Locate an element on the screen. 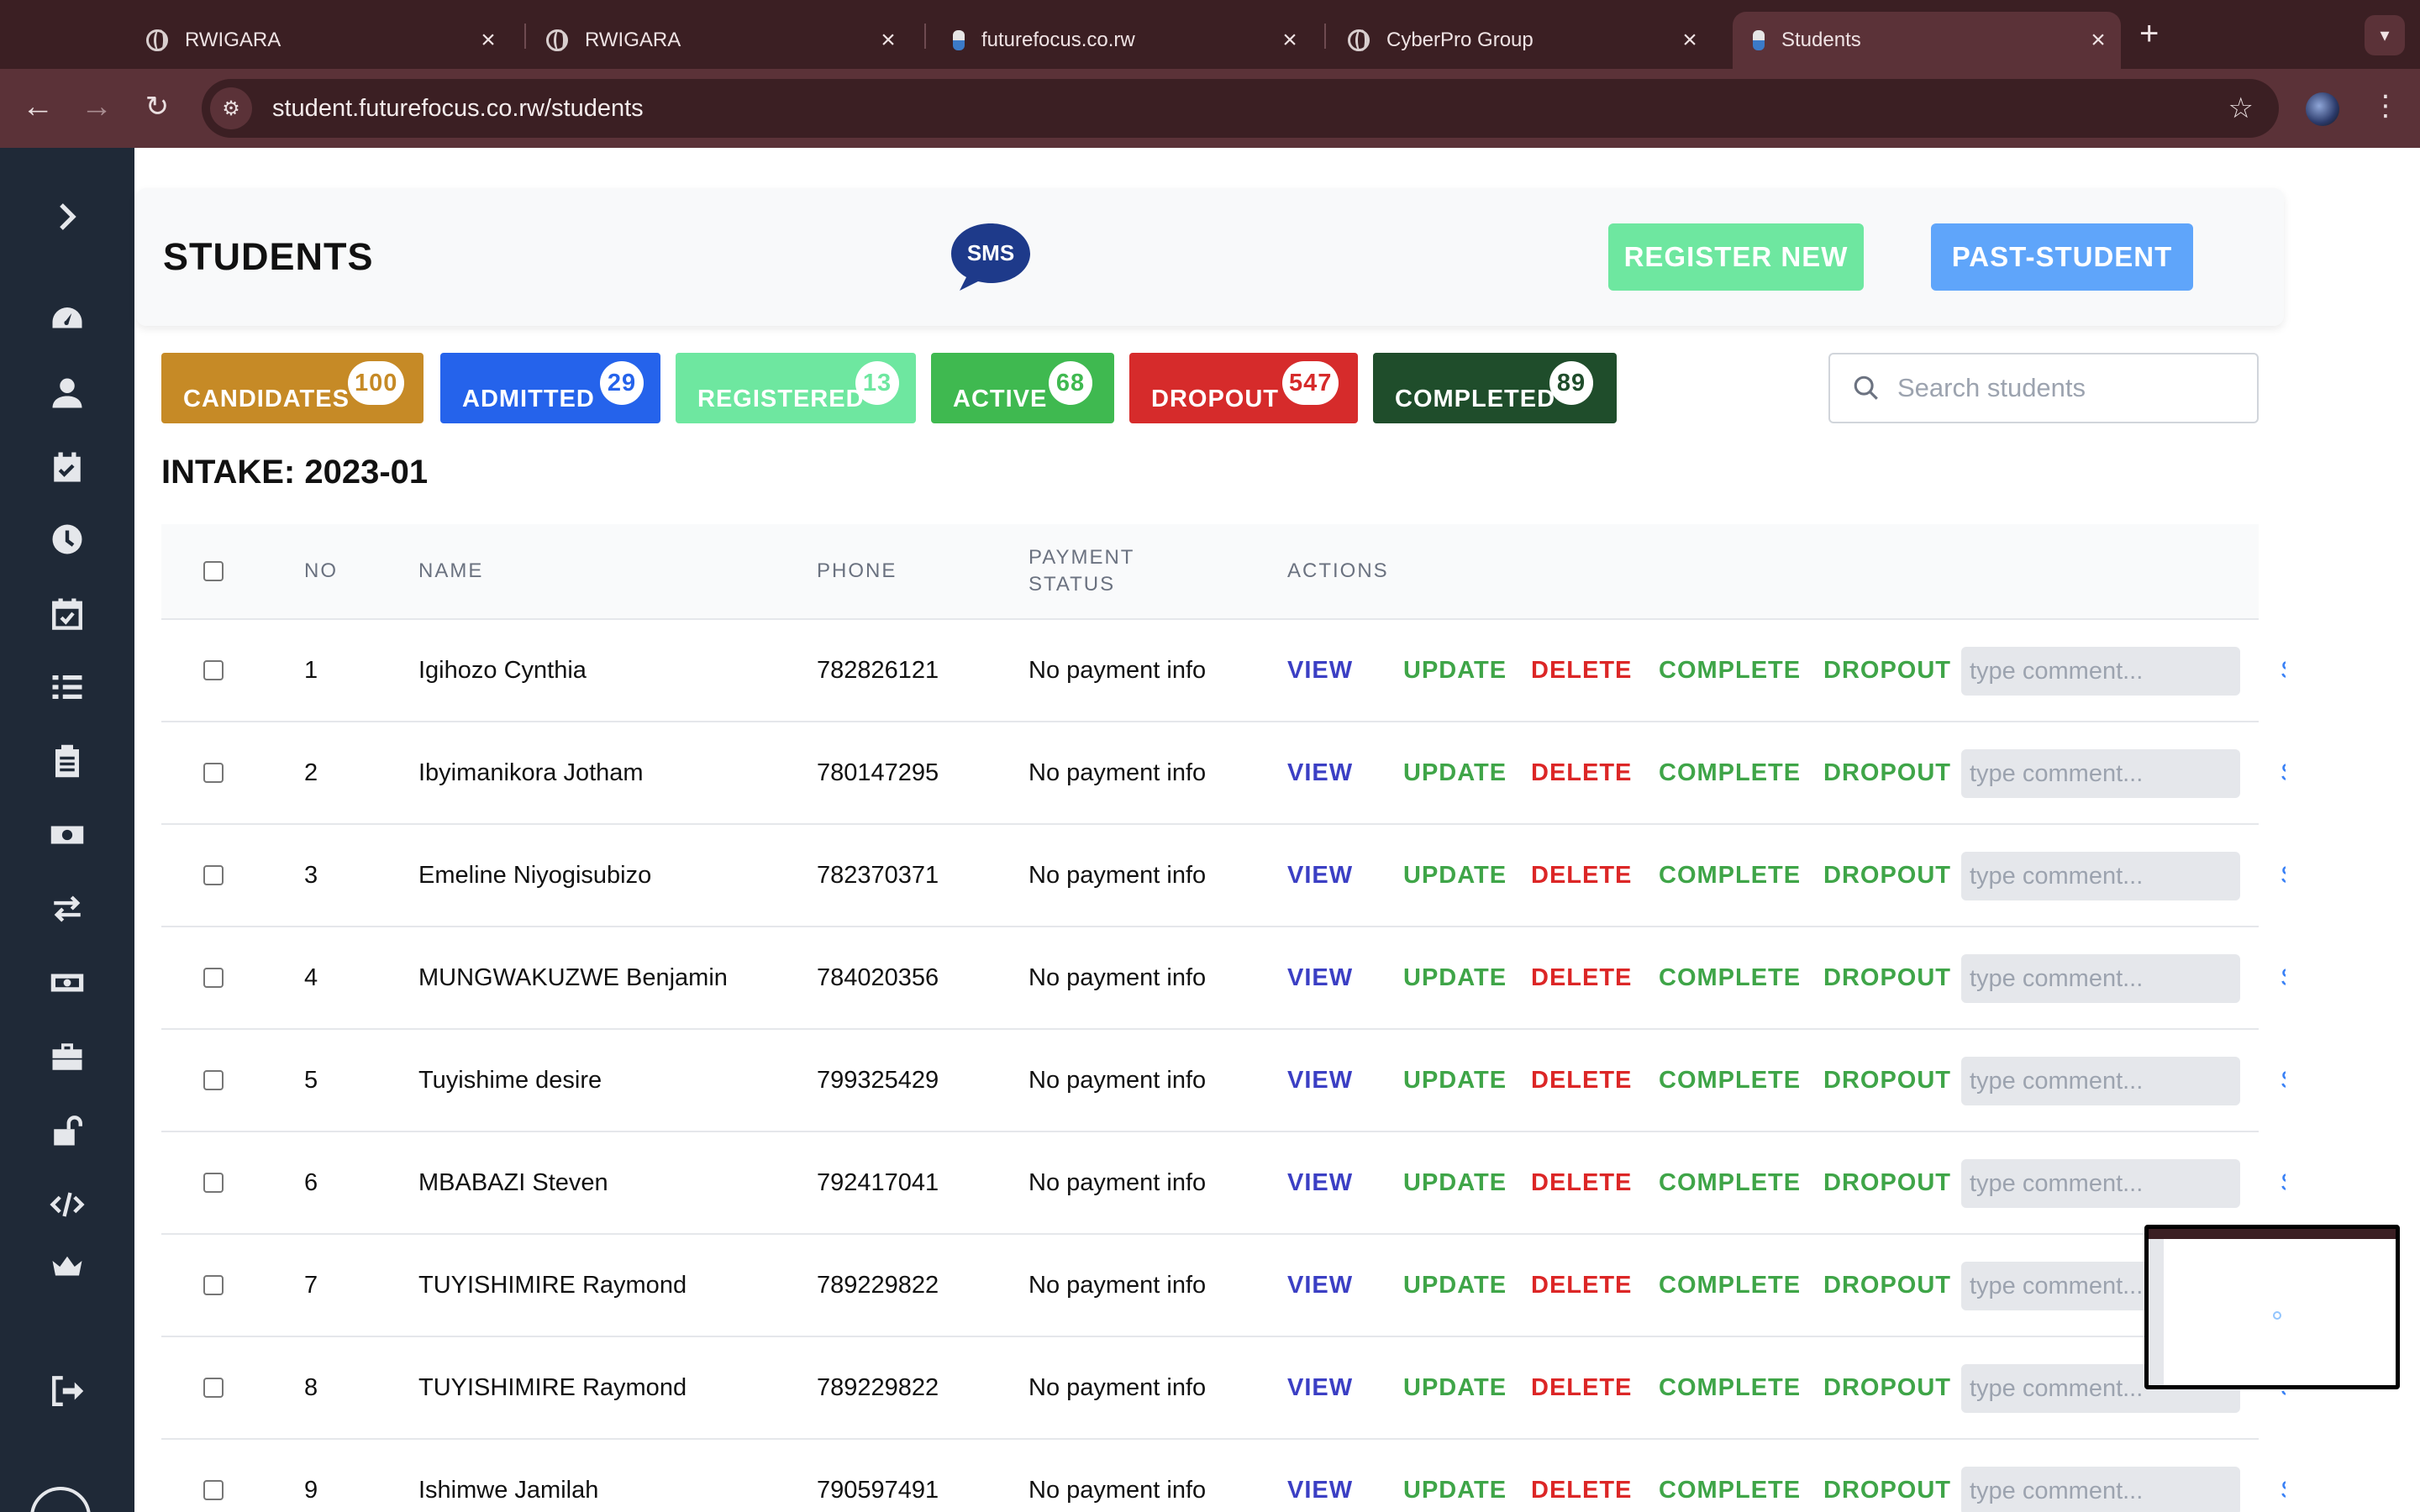 The width and height of the screenshot is (2420, 1512). transfer-icon is located at coordinates (67, 909).